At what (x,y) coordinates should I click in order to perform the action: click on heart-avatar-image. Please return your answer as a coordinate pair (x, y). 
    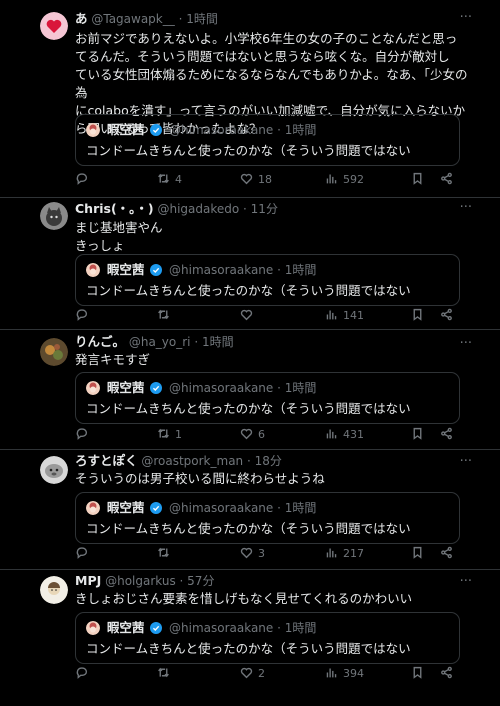
    Looking at the image, I should click on (54, 26).